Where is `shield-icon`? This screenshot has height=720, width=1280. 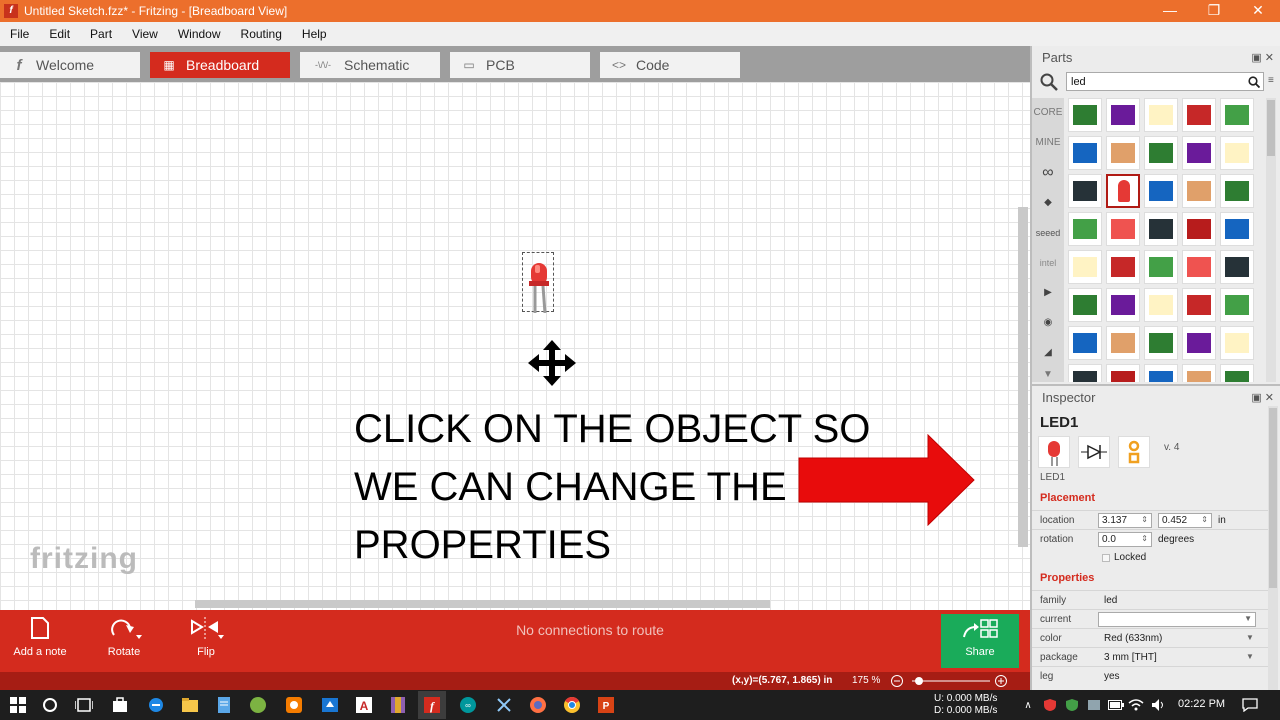
shield-icon is located at coordinates (1072, 705).